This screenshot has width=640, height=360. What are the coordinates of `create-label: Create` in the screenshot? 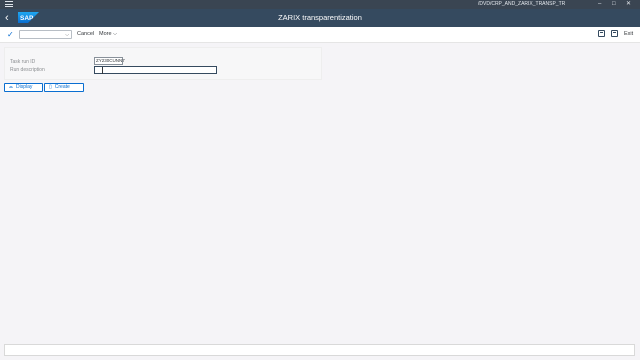 It's located at (62, 87).